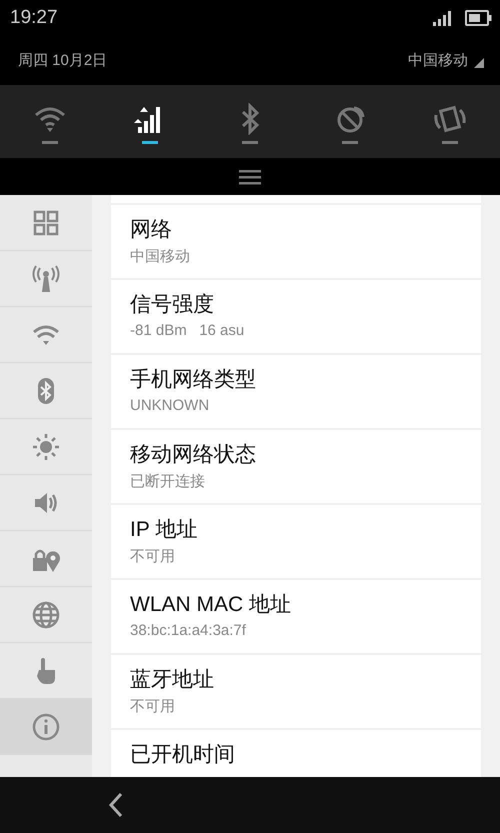  Describe the element at coordinates (188, 630) in the screenshot. I see `item-value: 38:bc:1a:a4:3a:7f` at that location.